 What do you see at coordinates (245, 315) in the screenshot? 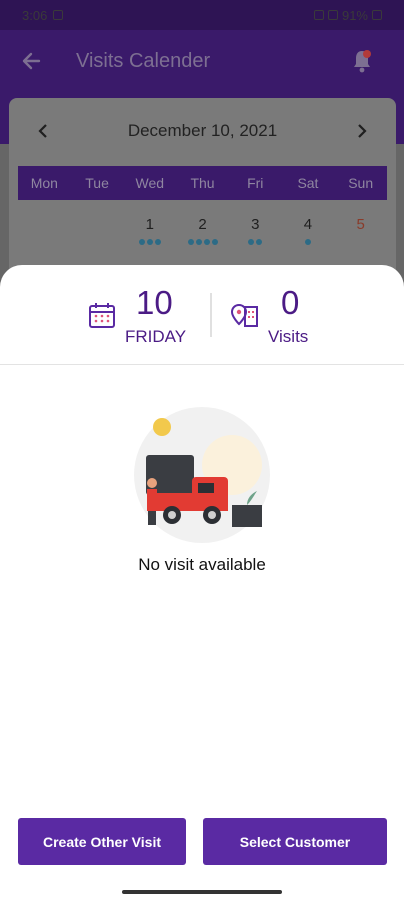
I see `location-building-icon` at bounding box center [245, 315].